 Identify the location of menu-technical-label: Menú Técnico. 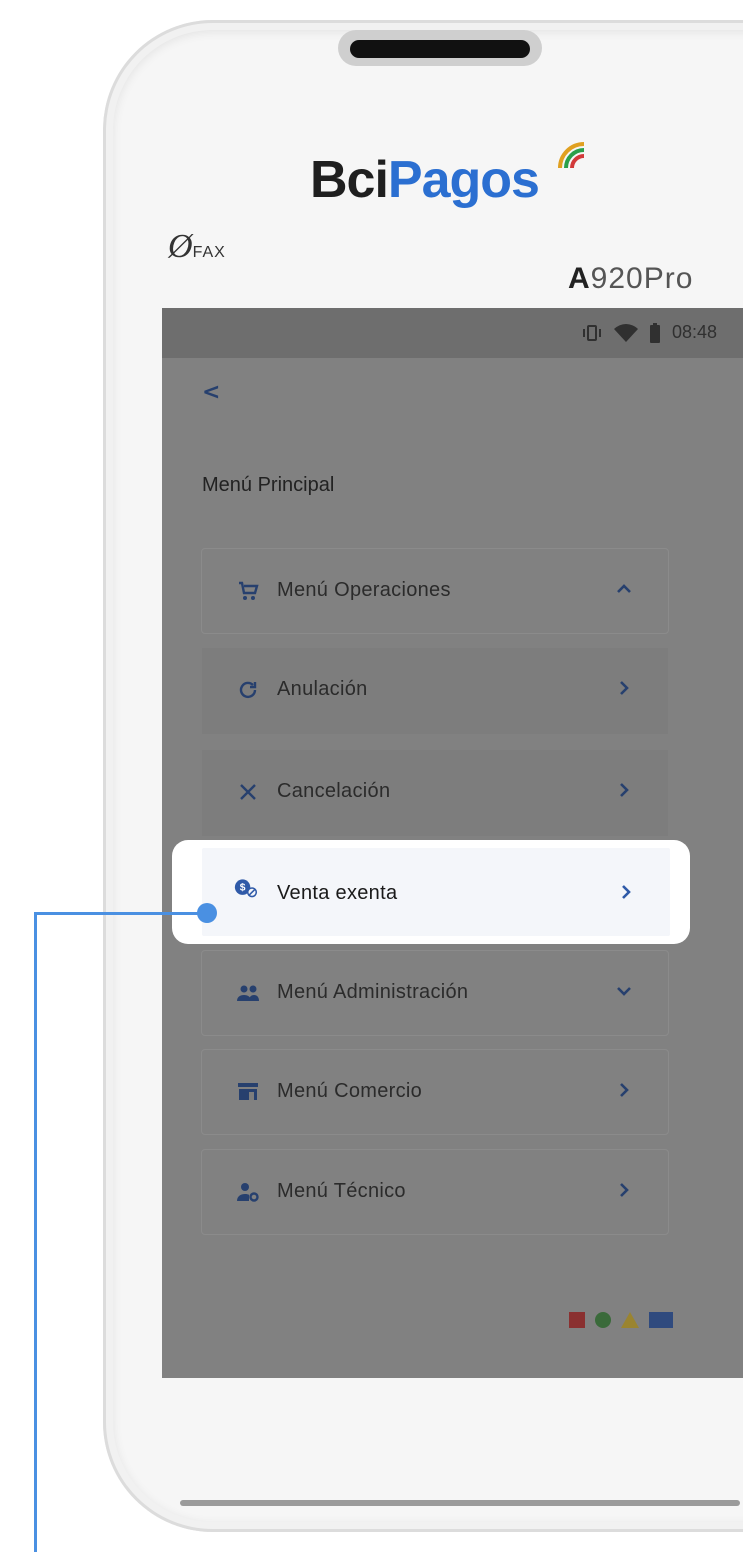
(341, 1191).